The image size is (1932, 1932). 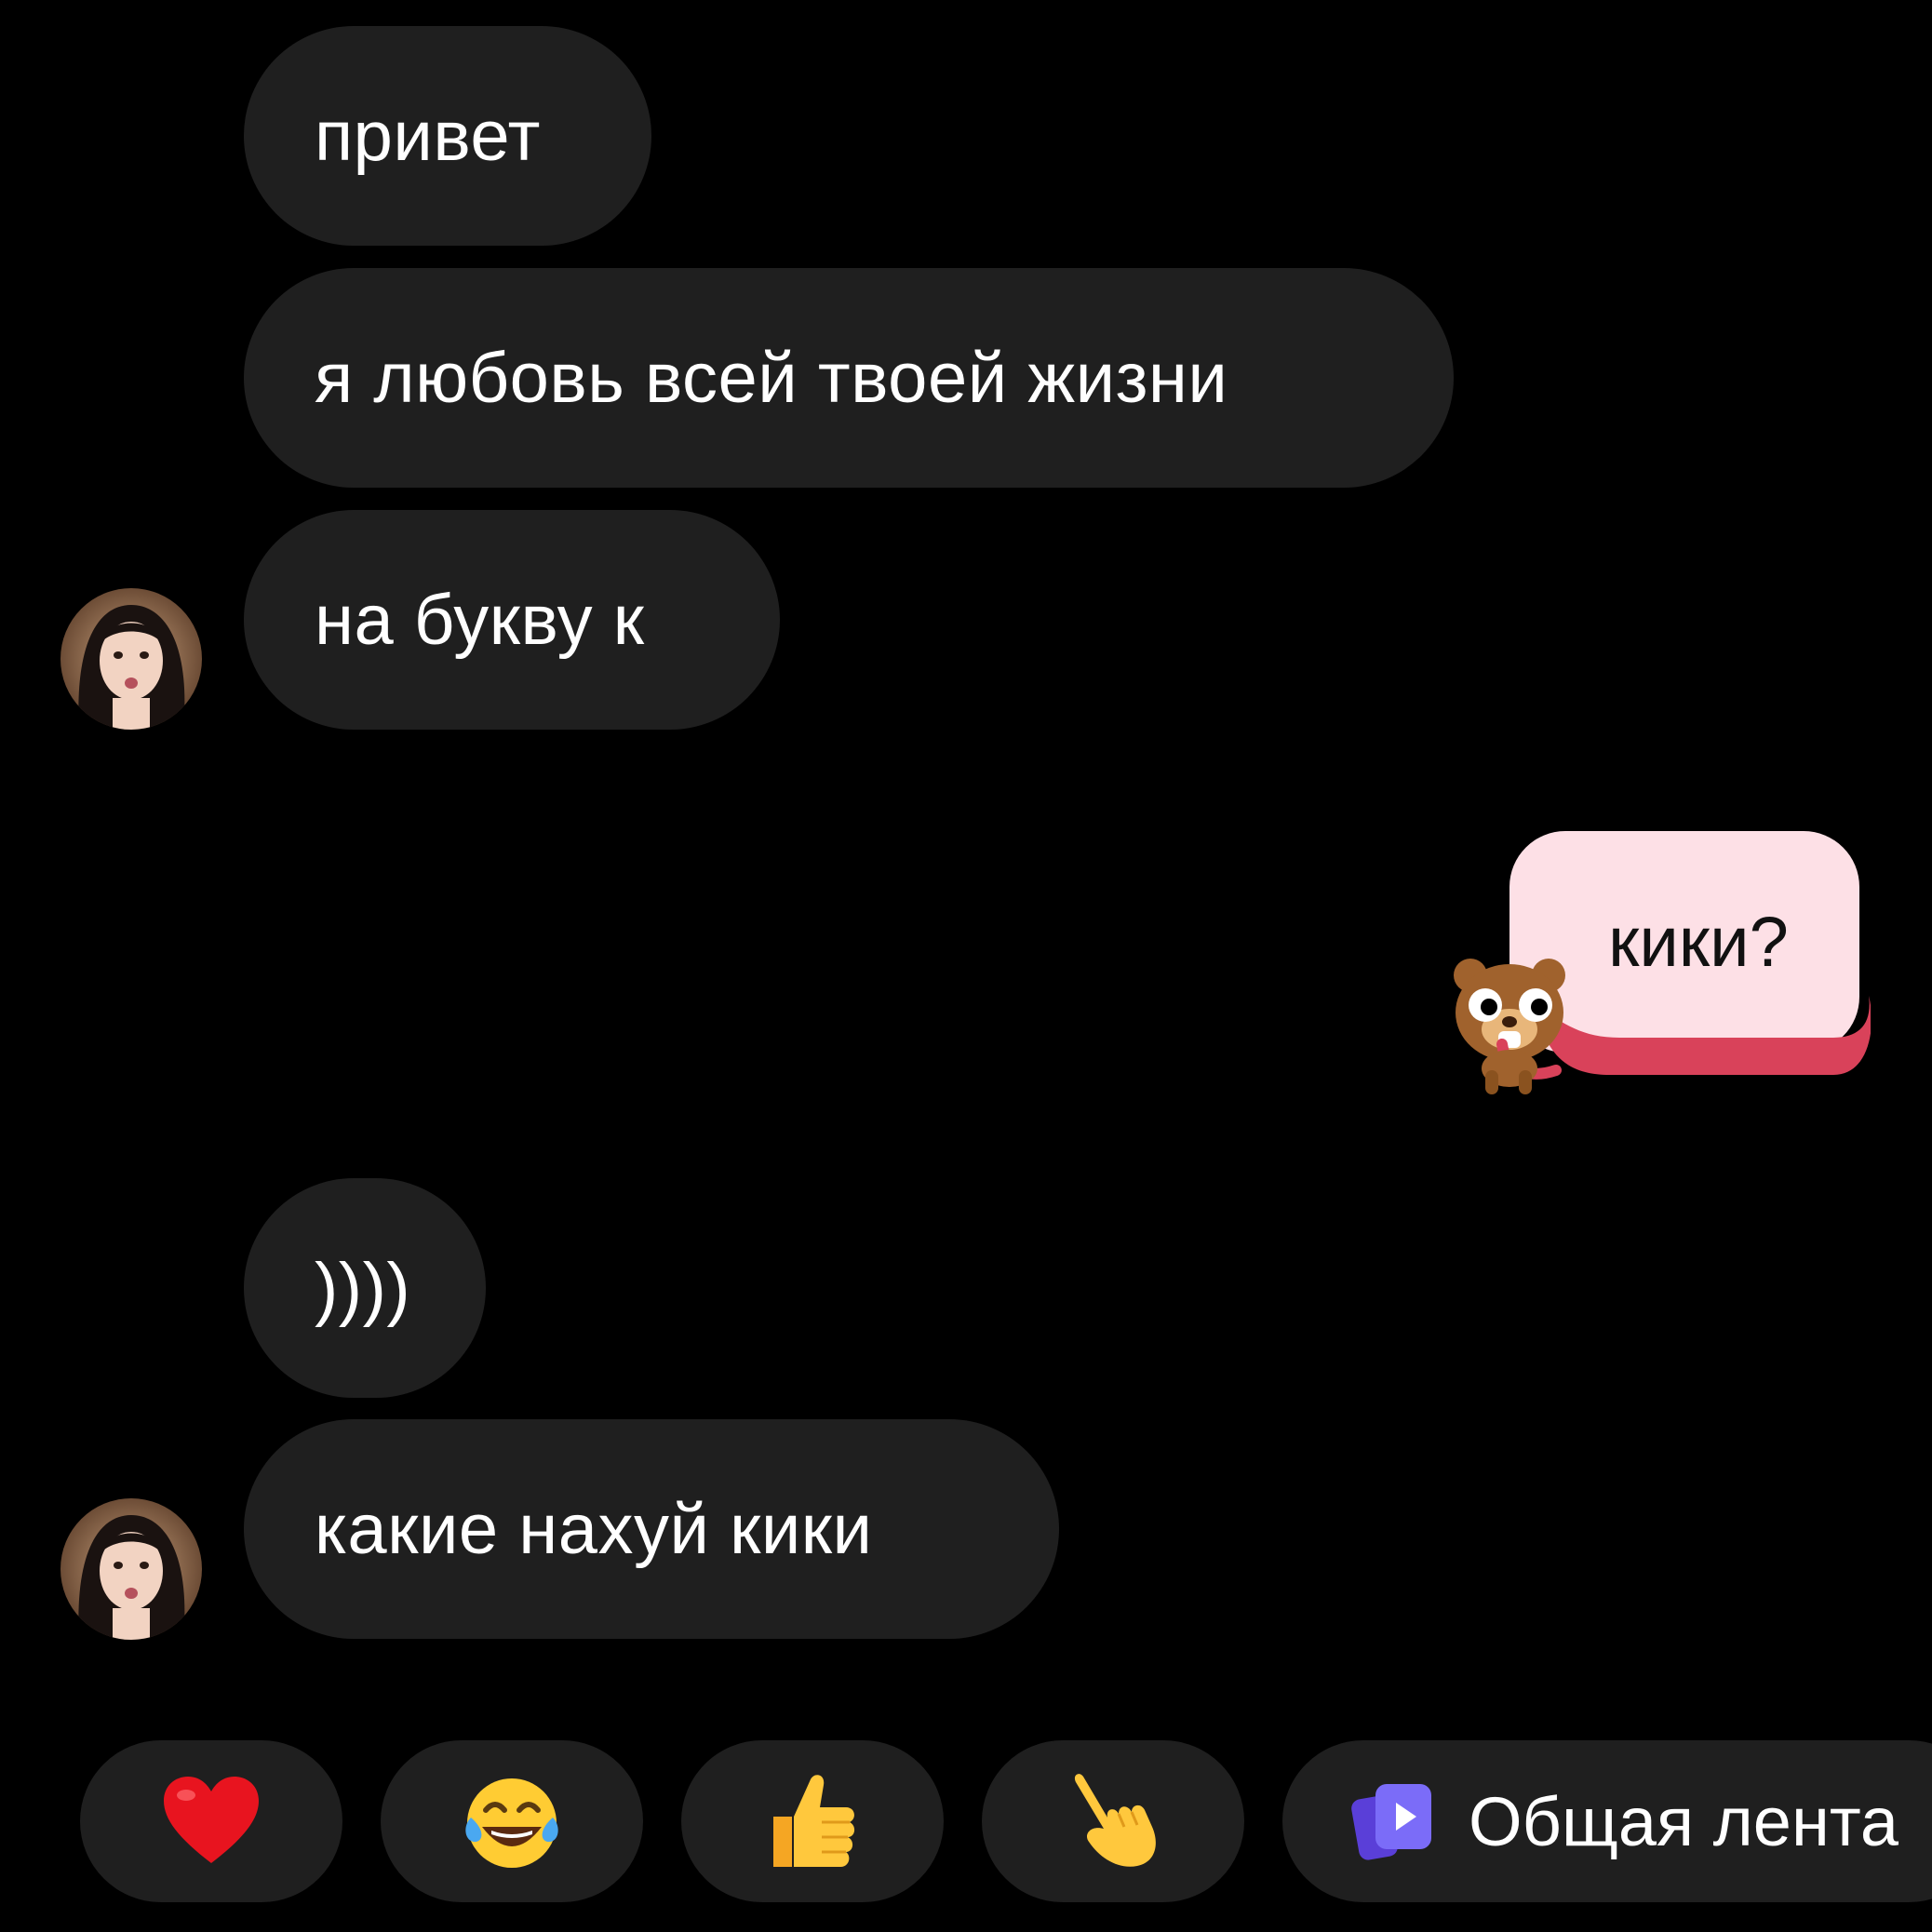 I want to click on heart-icon, so click(x=211, y=1820).